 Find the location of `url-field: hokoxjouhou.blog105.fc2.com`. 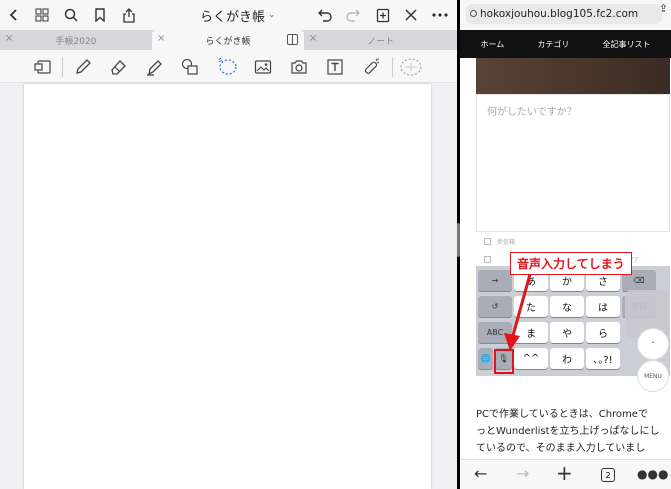

url-field: hokoxjouhou.blog105.fc2.com is located at coordinates (564, 14).